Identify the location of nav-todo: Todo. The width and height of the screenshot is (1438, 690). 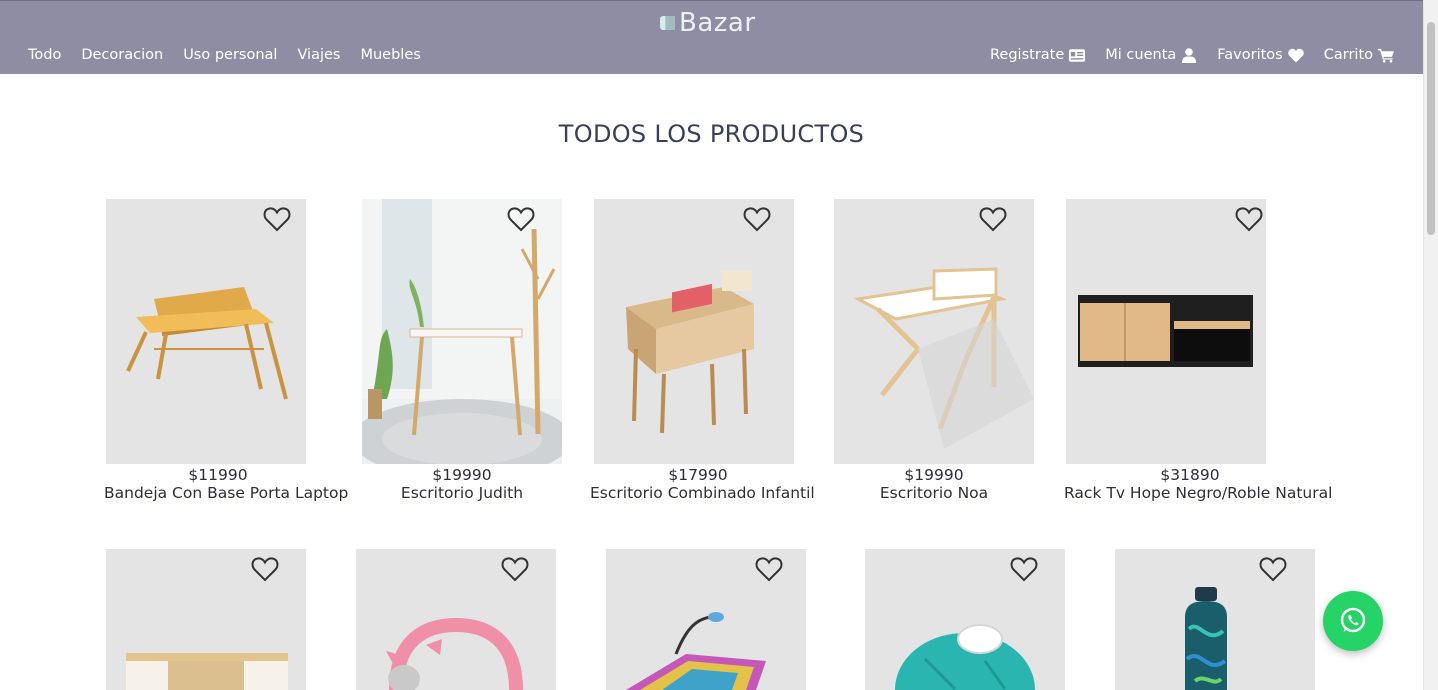
(44, 55).